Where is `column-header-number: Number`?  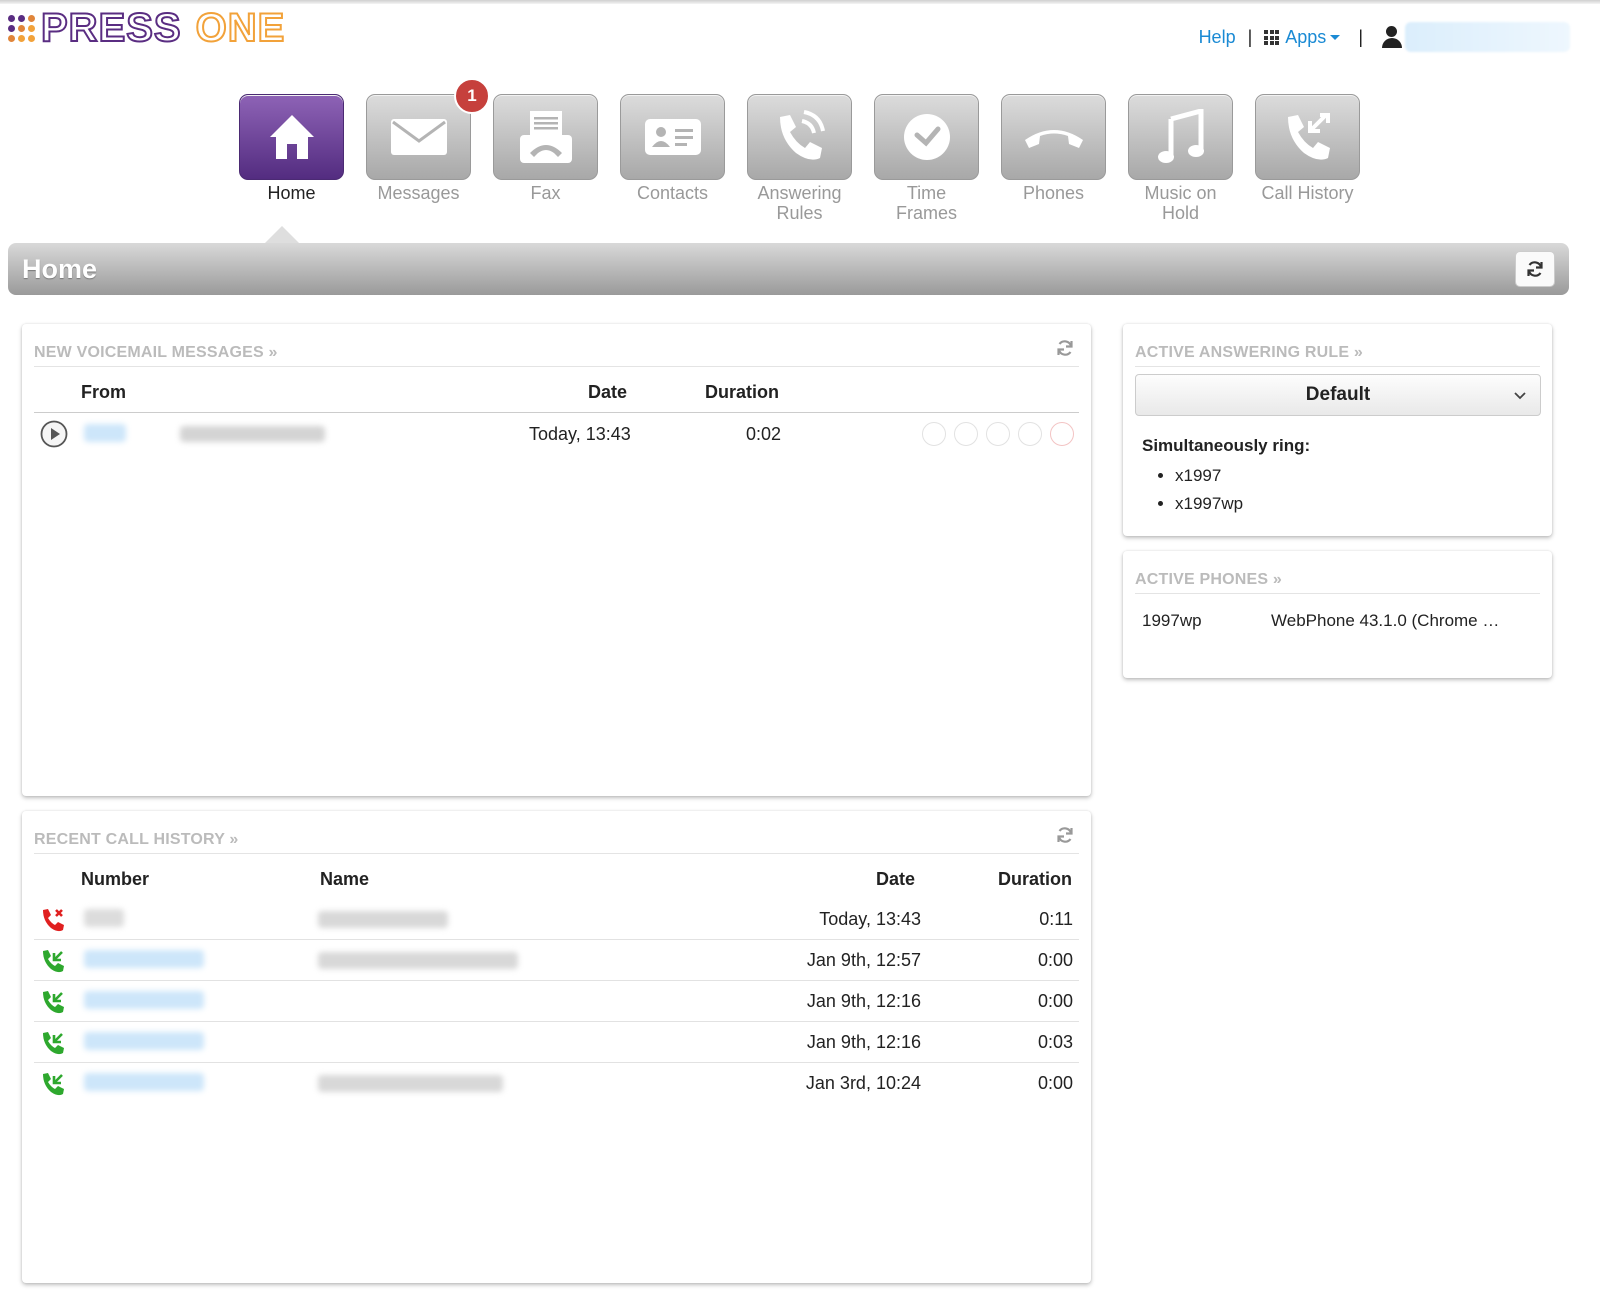 column-header-number: Number is located at coordinates (115, 879).